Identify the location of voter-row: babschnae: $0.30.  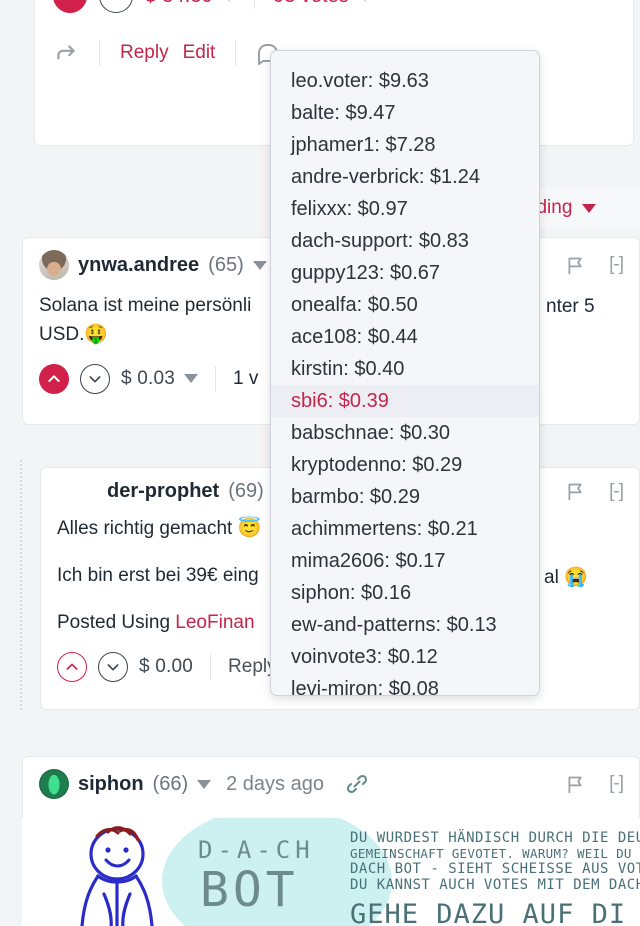
(405, 433).